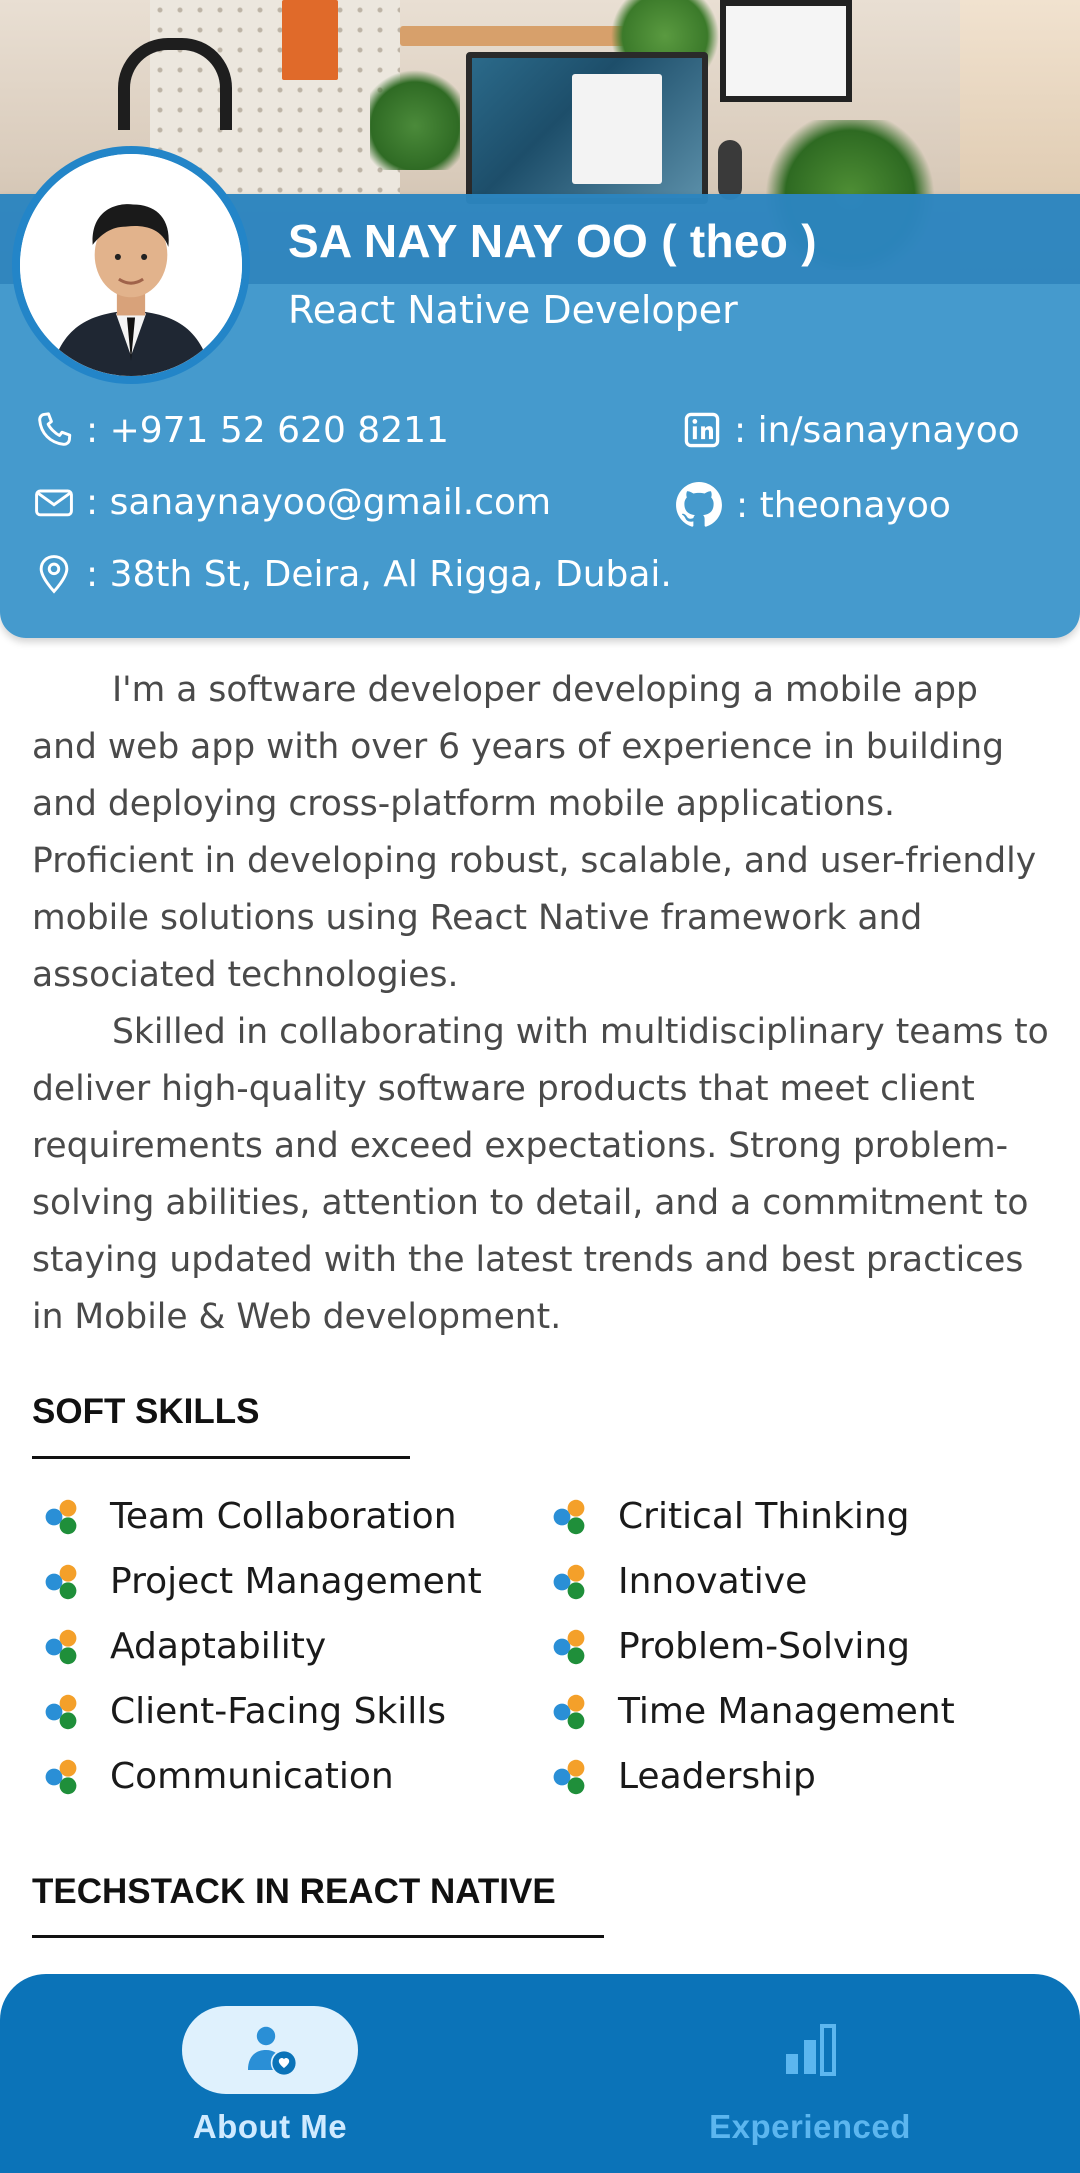  Describe the element at coordinates (810, 2126) in the screenshot. I see `tab-label-experienced: Experienced` at that location.